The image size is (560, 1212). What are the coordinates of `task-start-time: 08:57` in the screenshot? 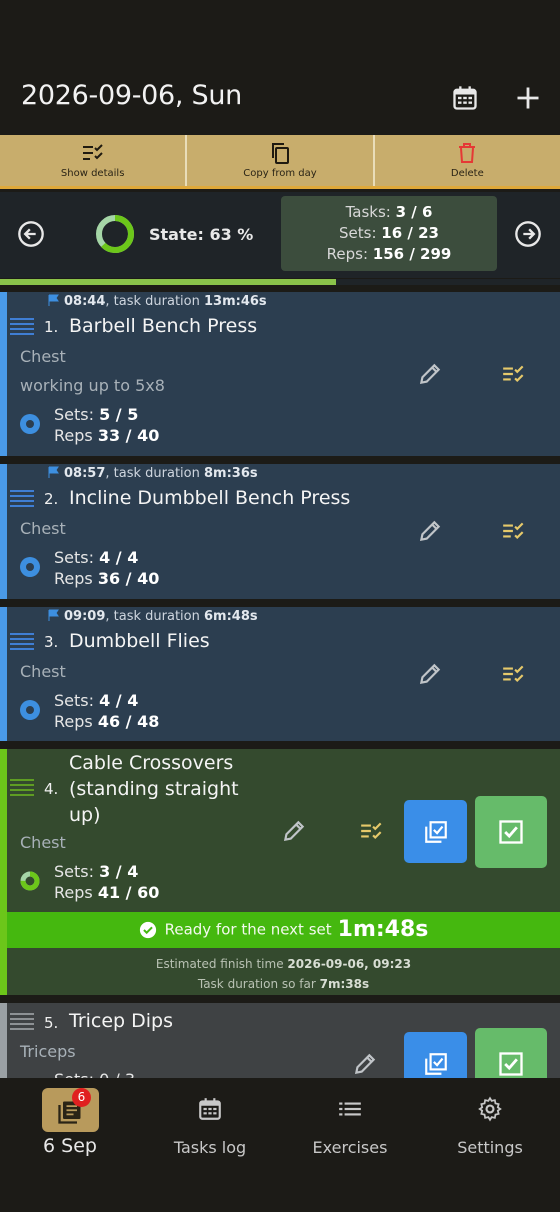 It's located at (85, 473).